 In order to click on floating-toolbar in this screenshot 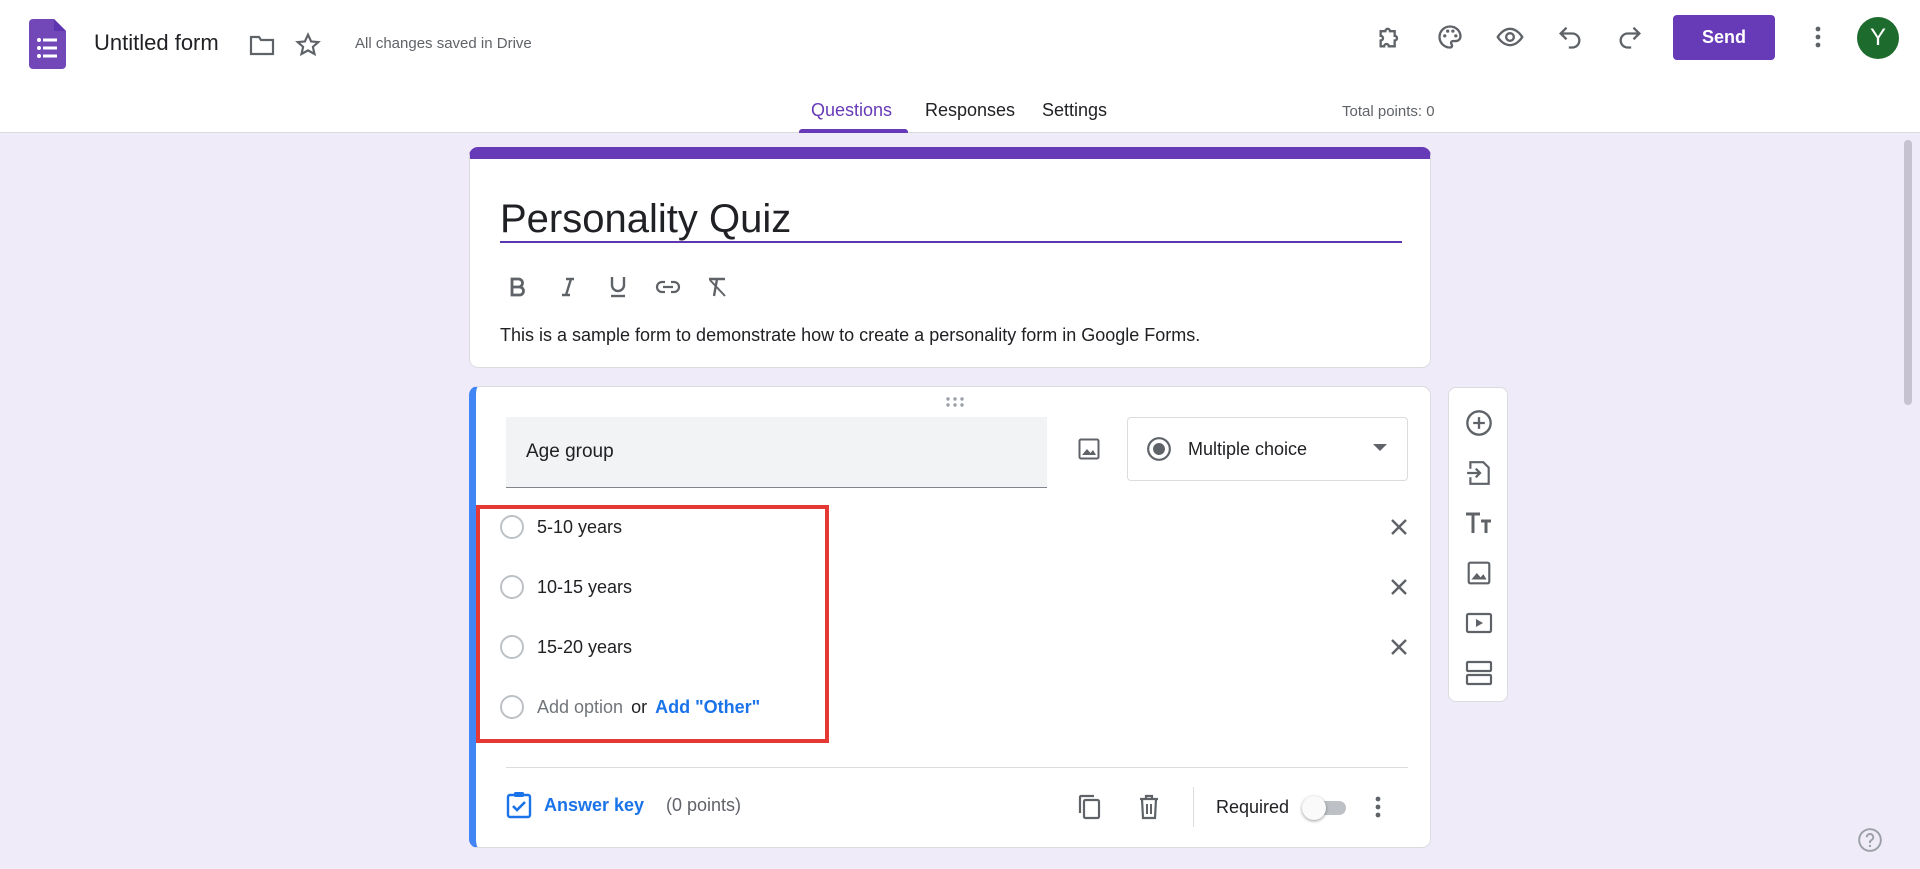, I will do `click(1478, 544)`.